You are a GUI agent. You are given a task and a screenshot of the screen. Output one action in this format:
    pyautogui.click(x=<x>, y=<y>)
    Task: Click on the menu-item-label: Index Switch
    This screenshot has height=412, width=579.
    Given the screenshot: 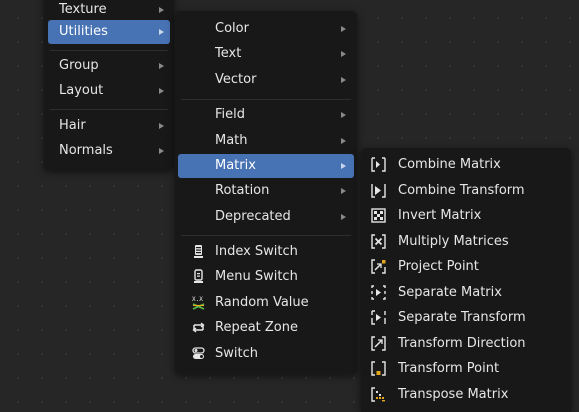 What is the action you would take?
    pyautogui.click(x=256, y=251)
    